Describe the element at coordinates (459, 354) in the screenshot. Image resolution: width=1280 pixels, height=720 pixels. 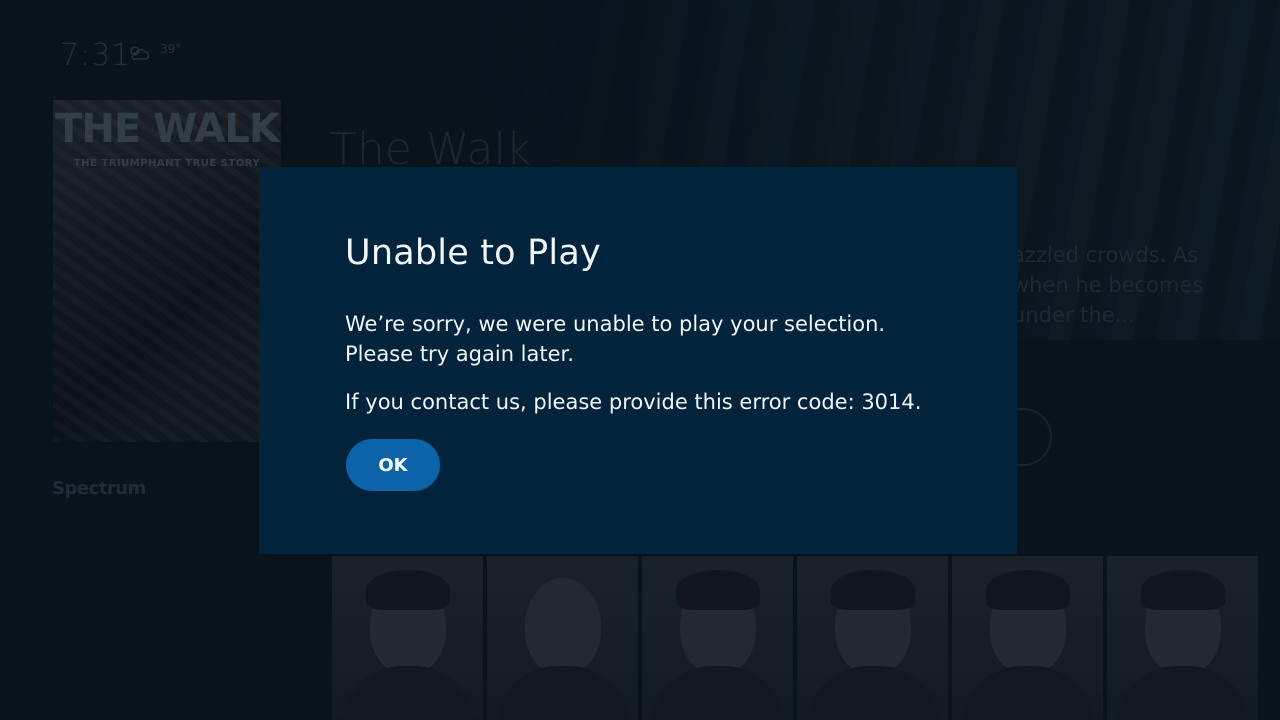
I see `dialog-message-line-2: Please try again later.` at that location.